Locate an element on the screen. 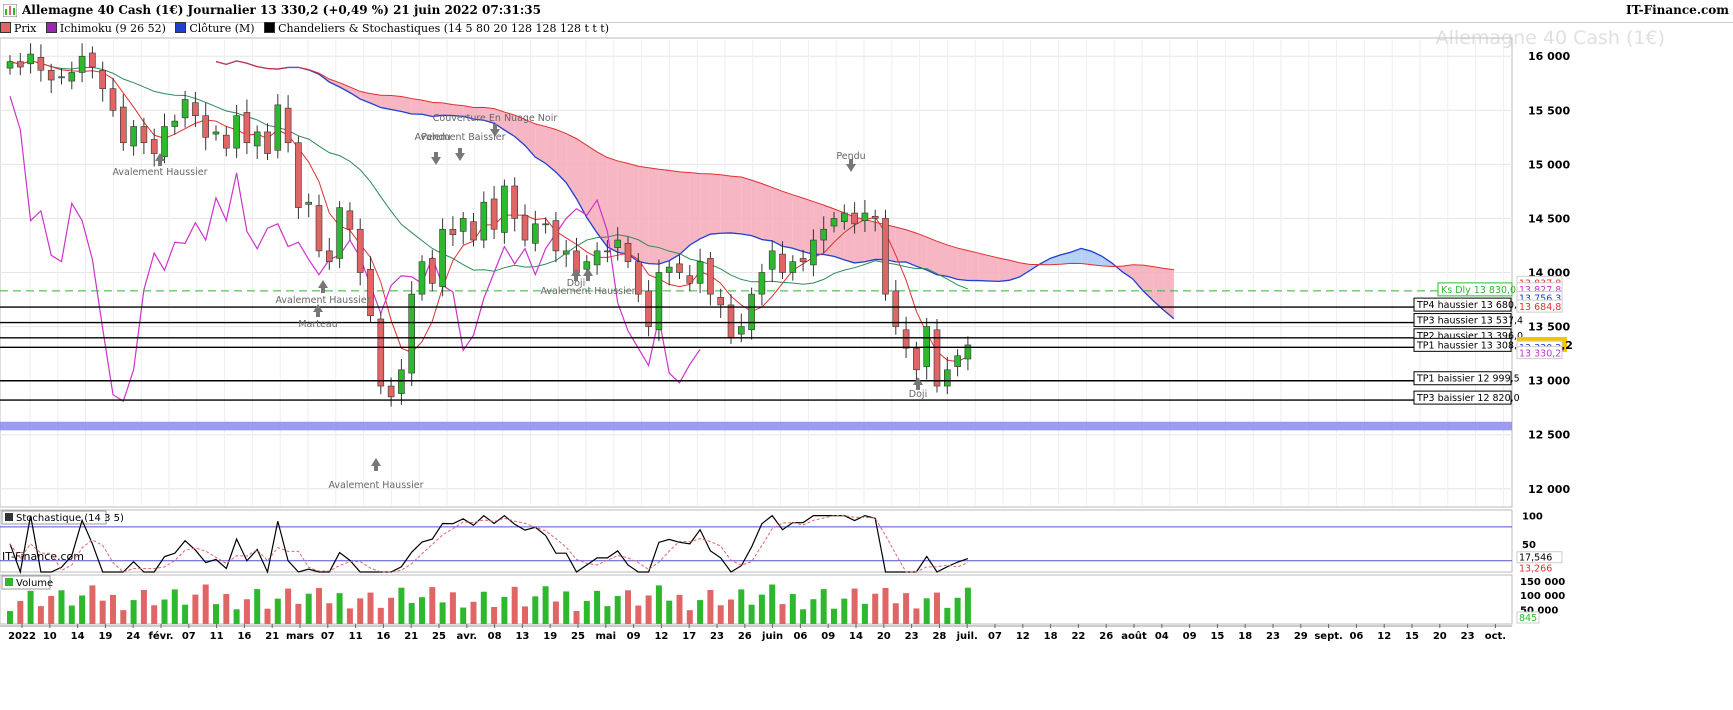 The image size is (1733, 710). pattern-annotation: Pendu is located at coordinates (435, 137).